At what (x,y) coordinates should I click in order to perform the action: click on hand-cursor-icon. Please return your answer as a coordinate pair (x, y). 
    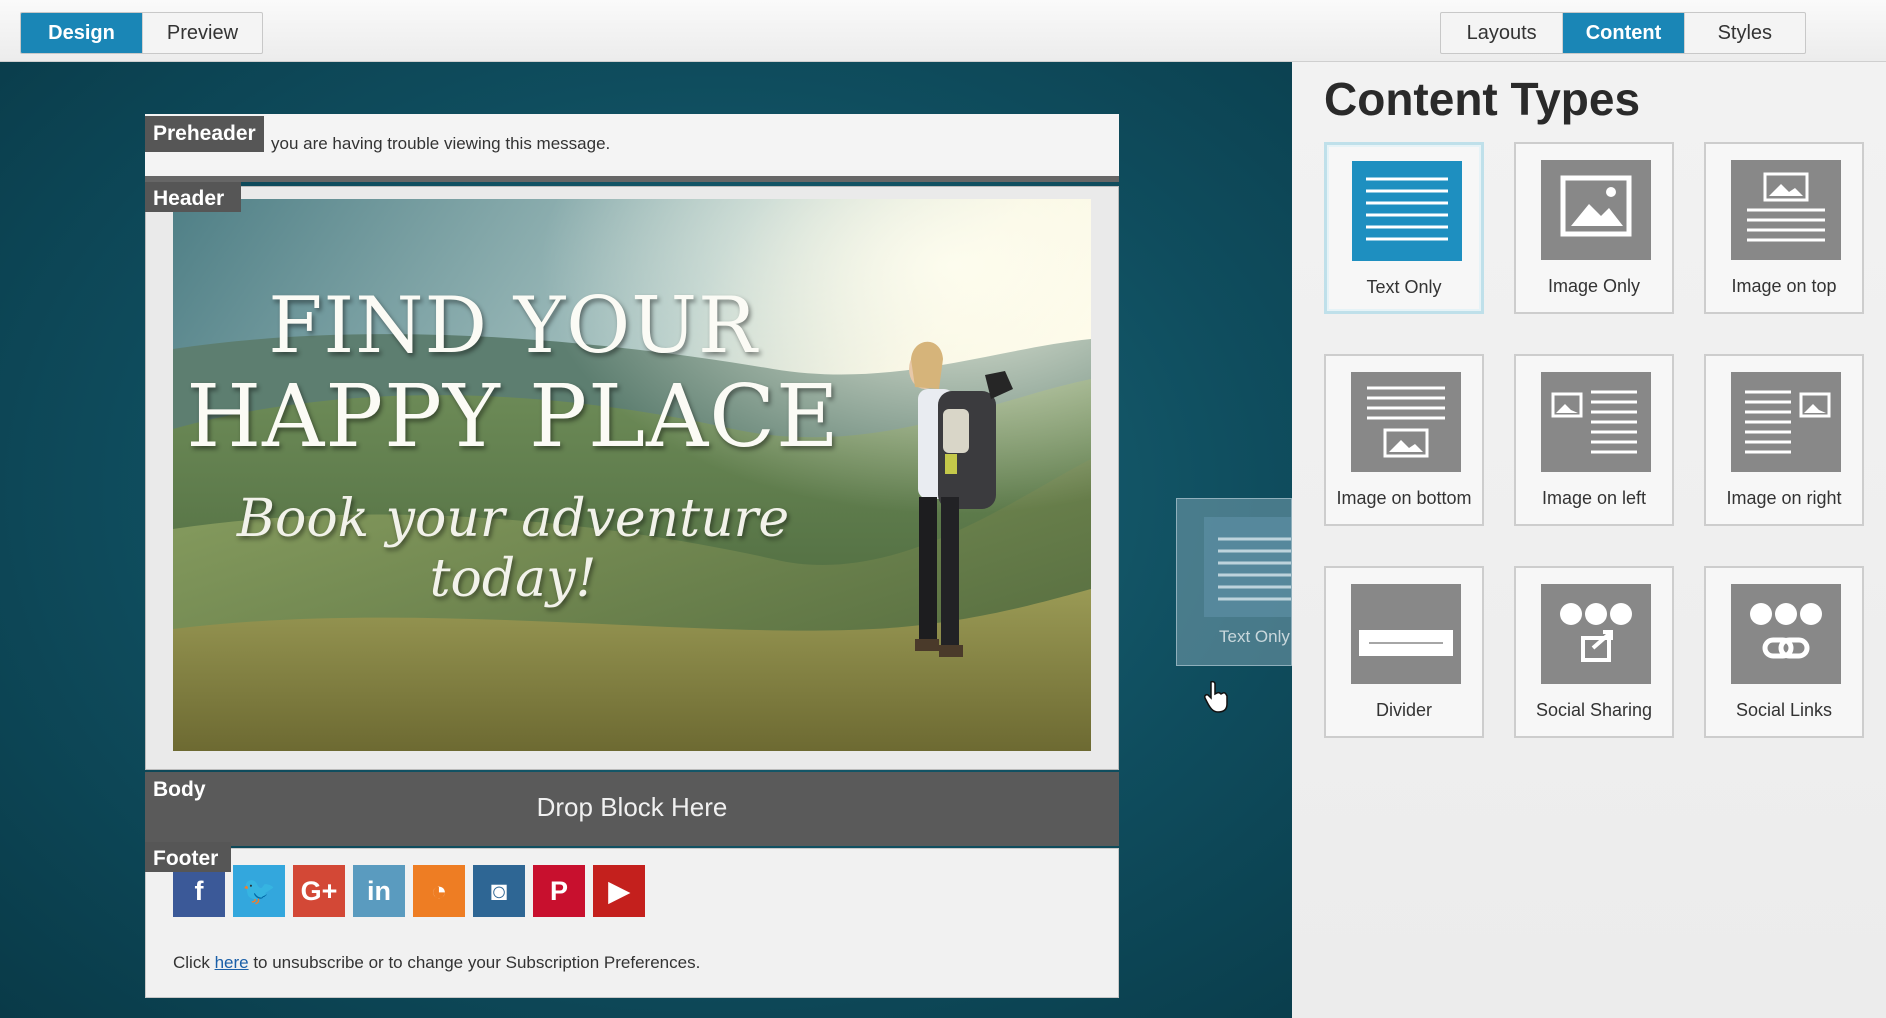
    Looking at the image, I should click on (1217, 699).